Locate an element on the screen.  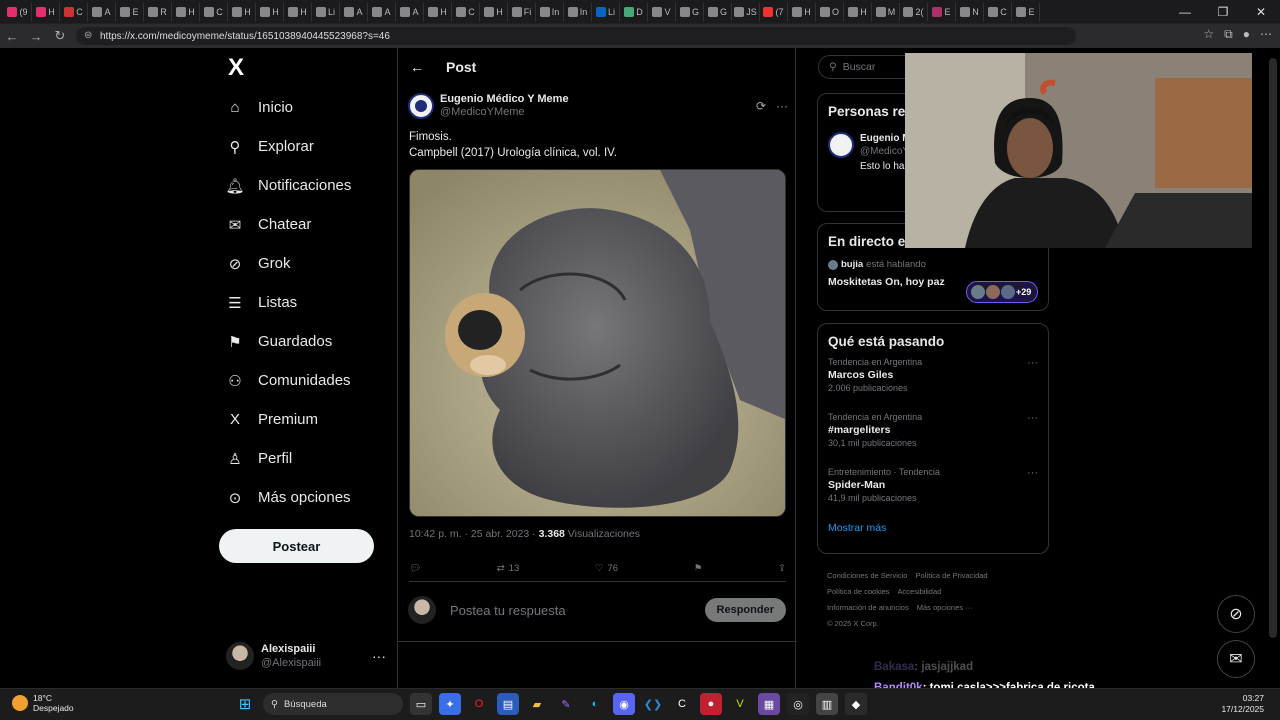
browser-tab: JS is located at coordinates (746, 11).